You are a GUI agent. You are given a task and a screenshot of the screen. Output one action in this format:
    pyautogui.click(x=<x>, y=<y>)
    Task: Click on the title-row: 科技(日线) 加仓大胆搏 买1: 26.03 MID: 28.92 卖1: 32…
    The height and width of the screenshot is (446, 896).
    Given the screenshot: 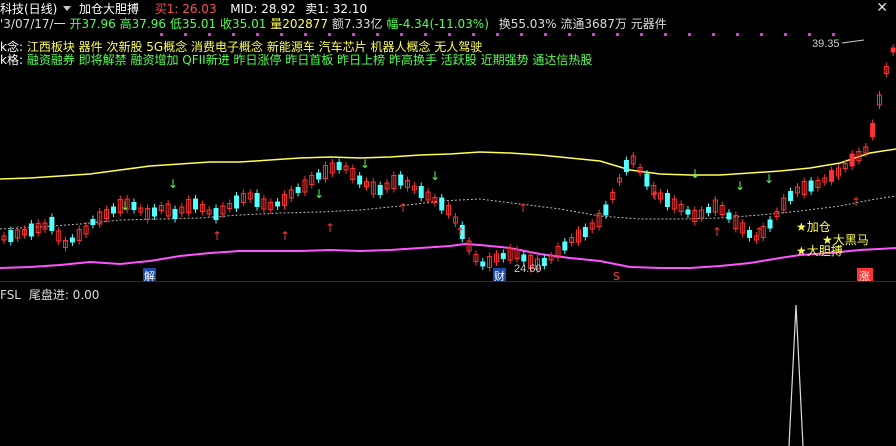 What is the action you would take?
    pyautogui.click(x=183, y=9)
    